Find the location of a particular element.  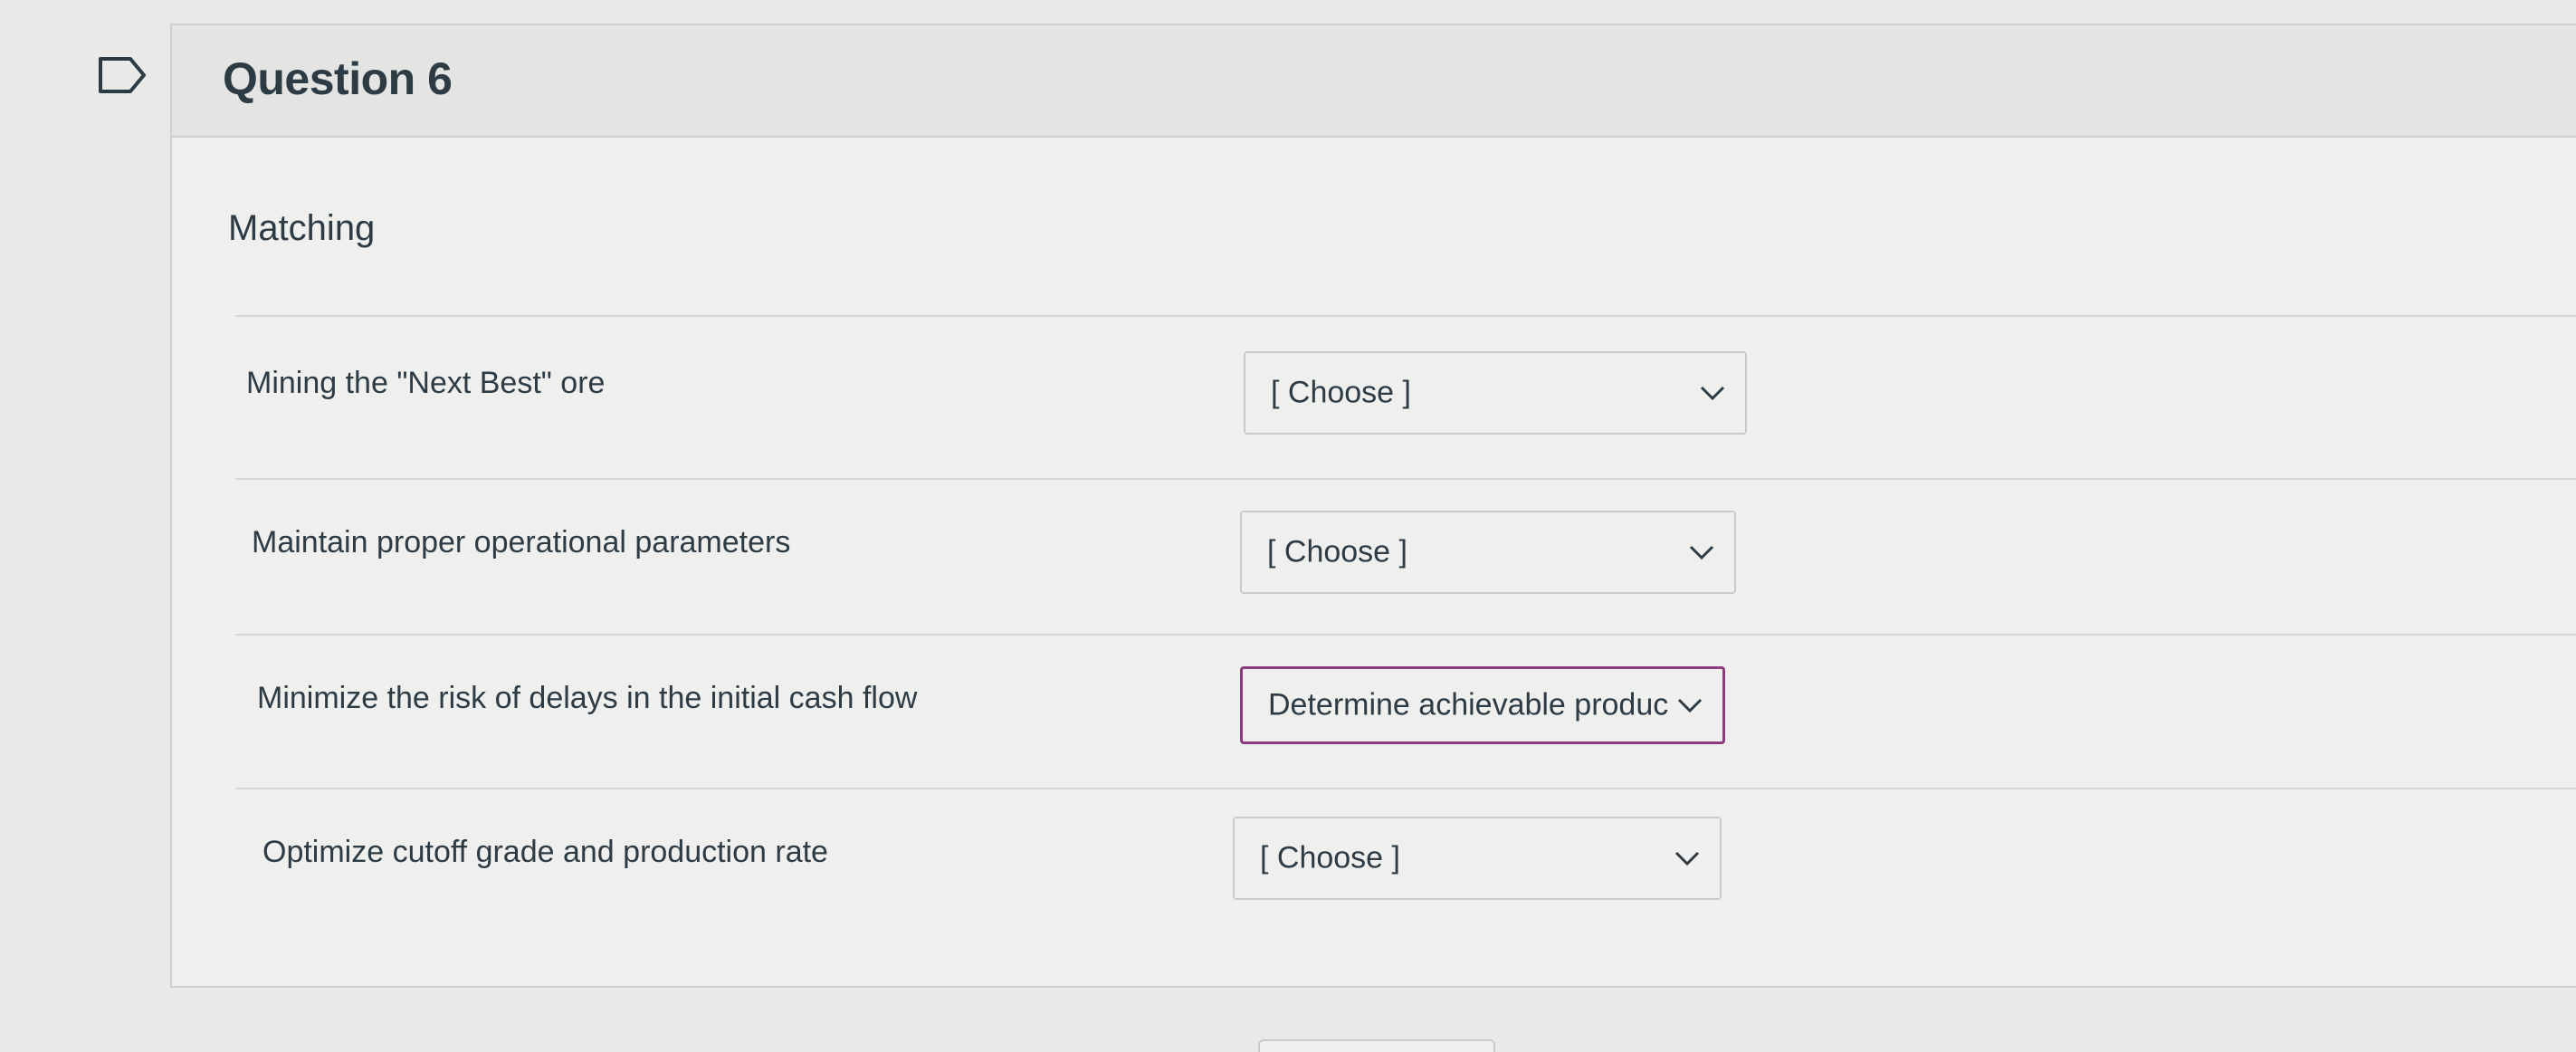

bookmark-icon is located at coordinates (123, 75).